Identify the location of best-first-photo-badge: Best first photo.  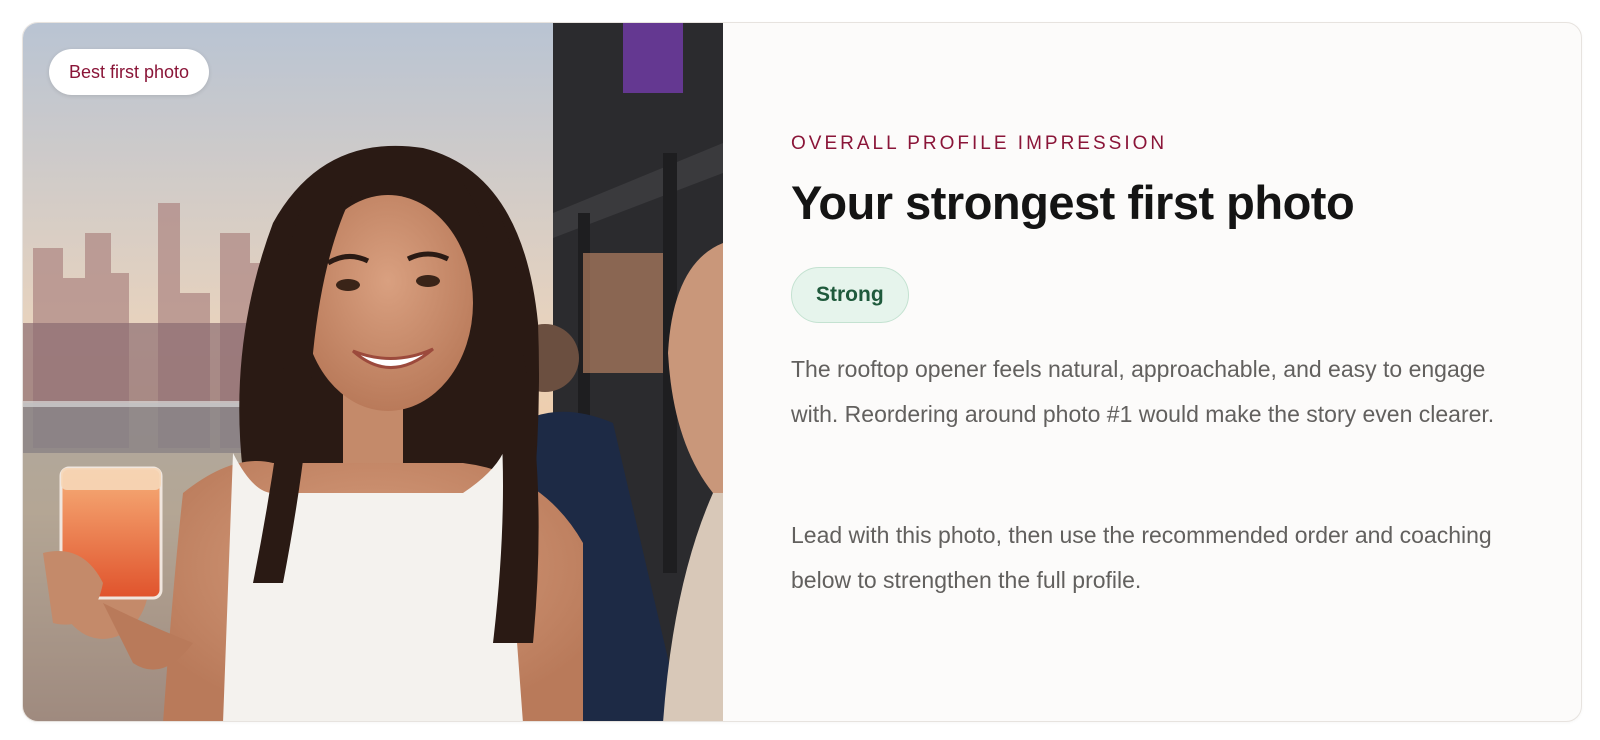
(129, 72).